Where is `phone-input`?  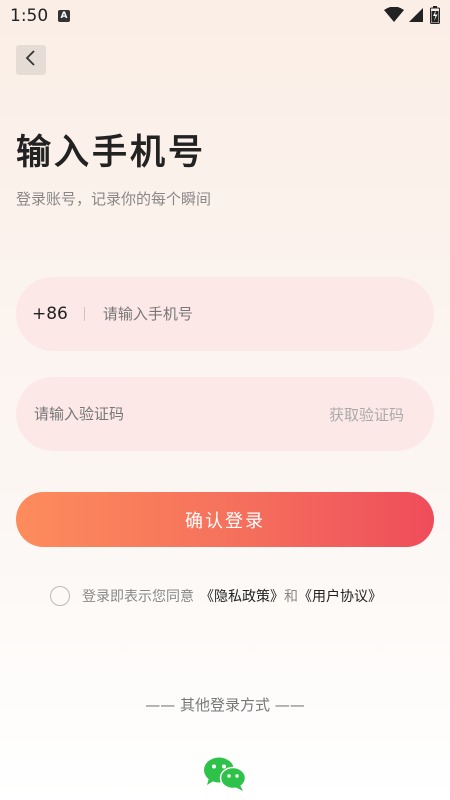
phone-input is located at coordinates (247, 314).